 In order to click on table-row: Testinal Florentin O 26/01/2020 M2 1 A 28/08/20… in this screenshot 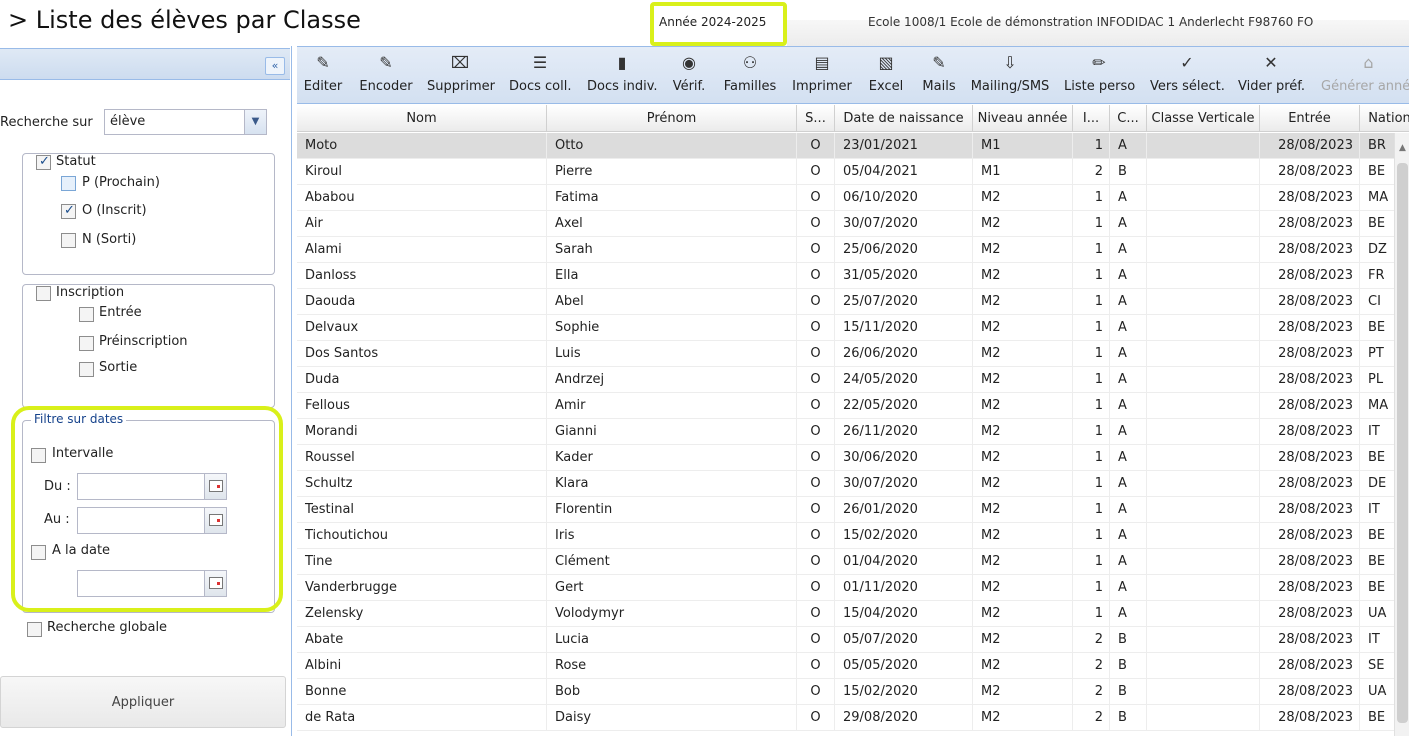, I will do `click(845, 510)`.